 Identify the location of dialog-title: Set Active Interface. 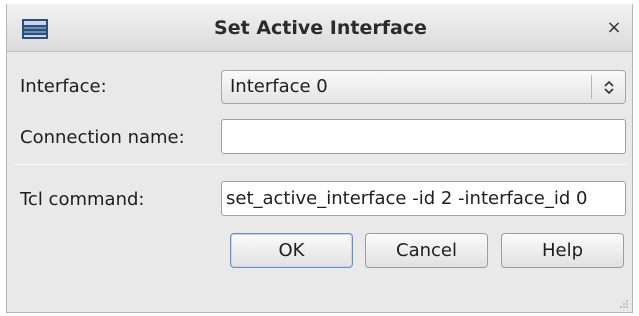
(320, 28).